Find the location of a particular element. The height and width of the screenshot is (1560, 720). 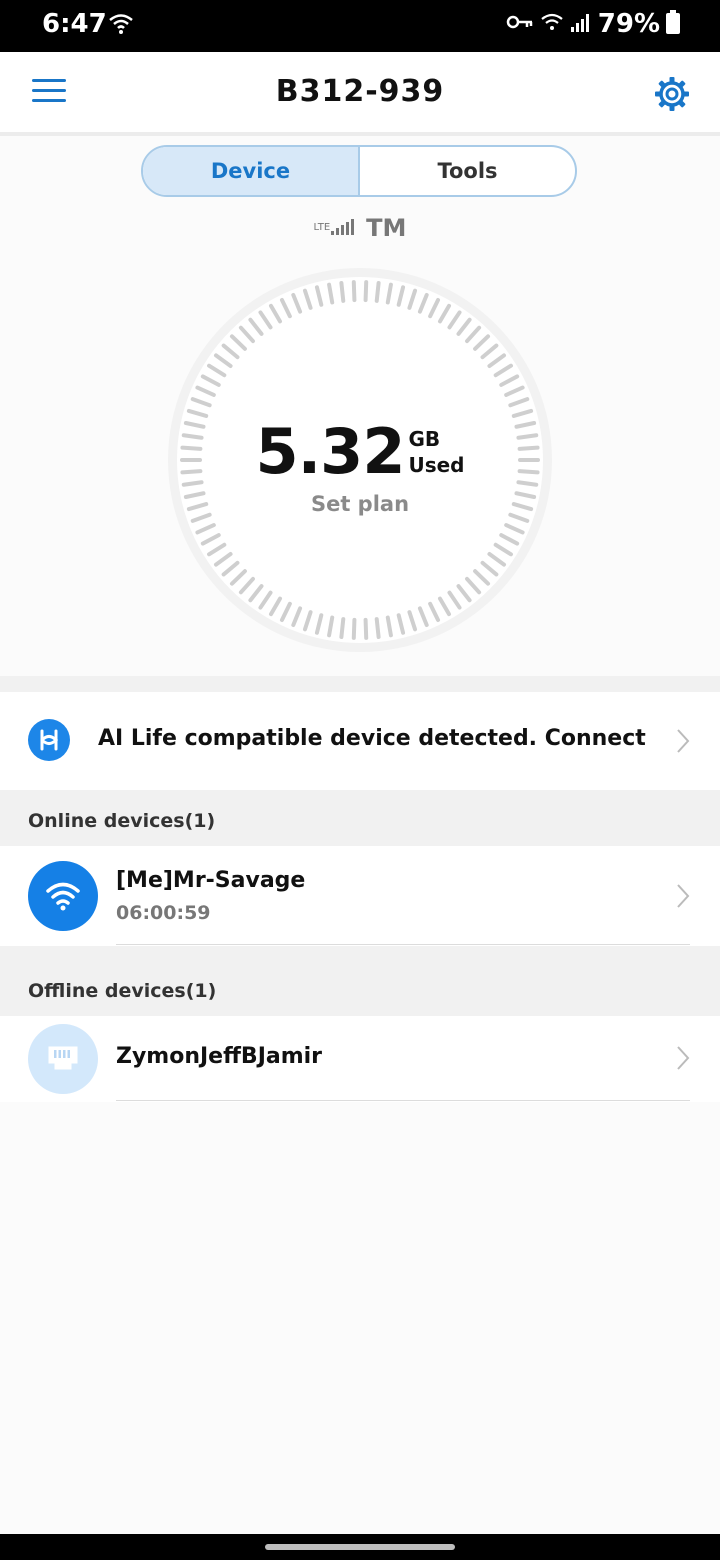

page-title: B312-939 is located at coordinates (360, 91).